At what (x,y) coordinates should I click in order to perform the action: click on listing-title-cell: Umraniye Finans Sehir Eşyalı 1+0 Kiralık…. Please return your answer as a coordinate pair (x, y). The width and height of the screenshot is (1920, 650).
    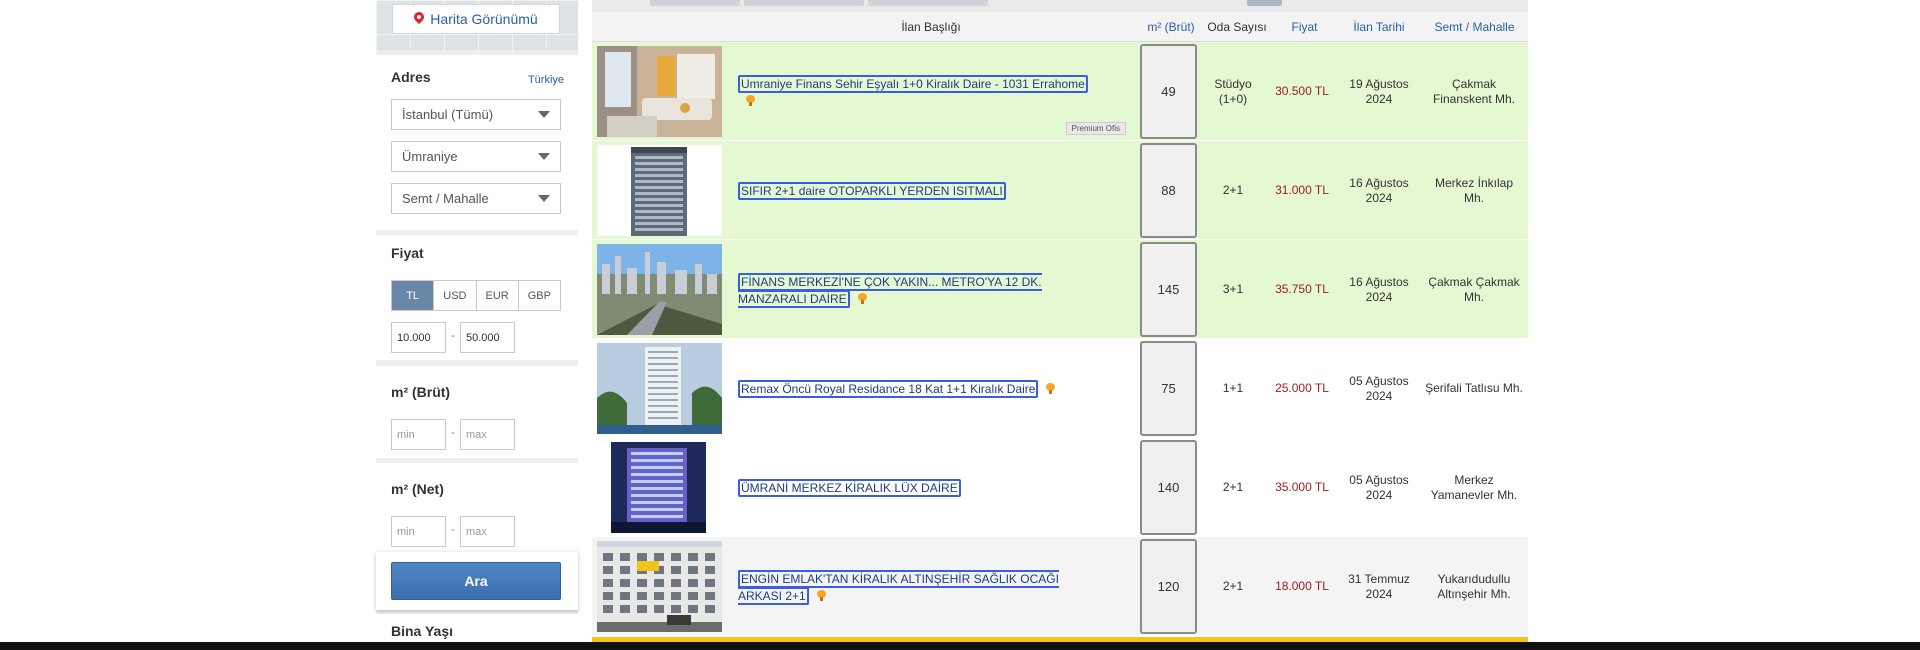
    Looking at the image, I should click on (931, 91).